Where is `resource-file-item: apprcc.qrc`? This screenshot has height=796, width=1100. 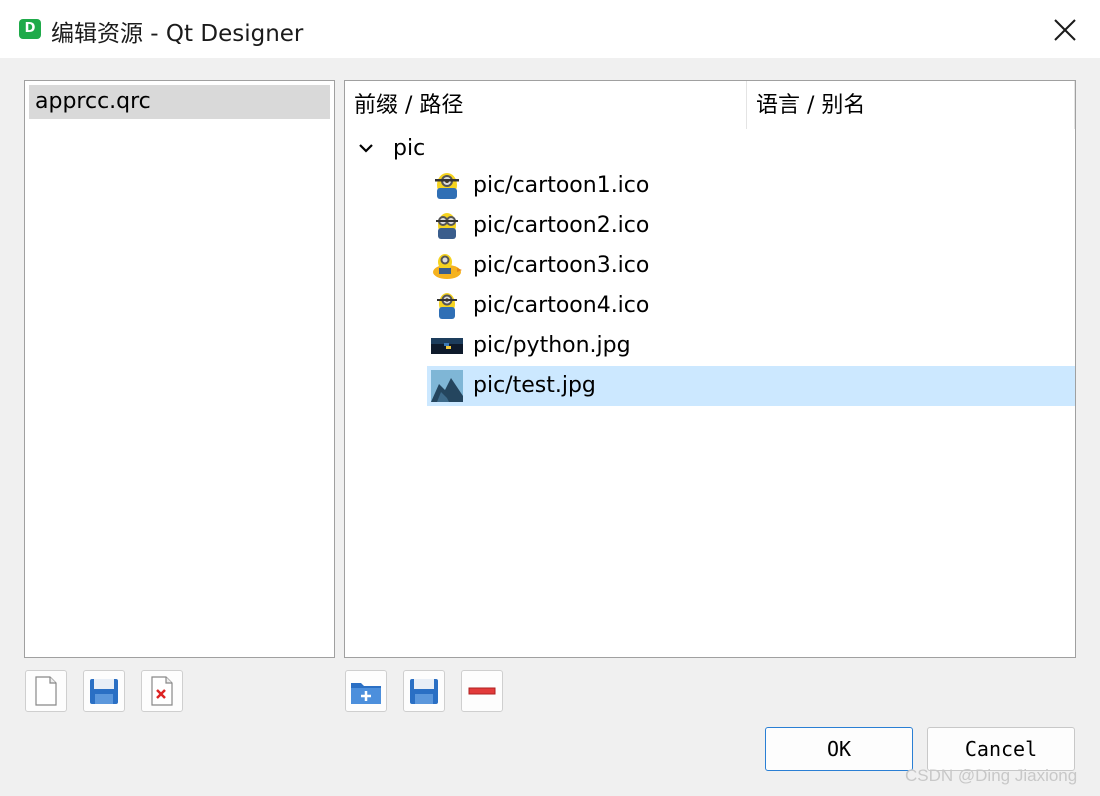 resource-file-item: apprcc.qrc is located at coordinates (179, 102).